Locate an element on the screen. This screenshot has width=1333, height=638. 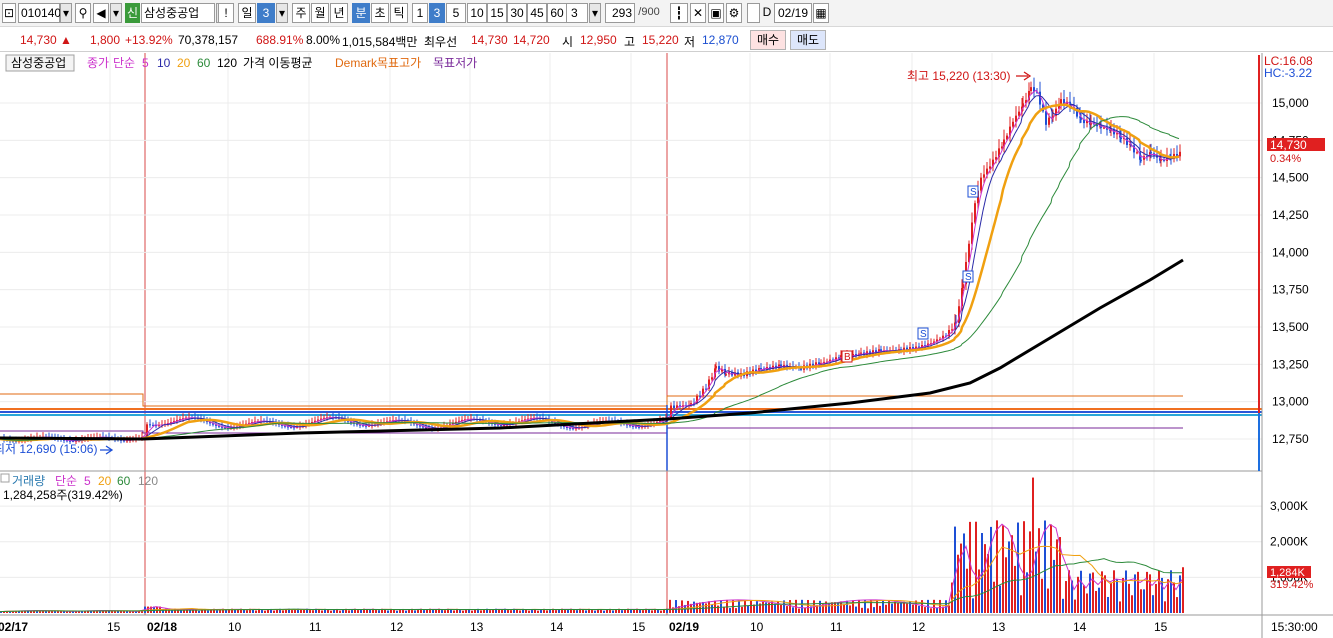
price-axis-label: 12,750 is located at coordinates (1290, 439).